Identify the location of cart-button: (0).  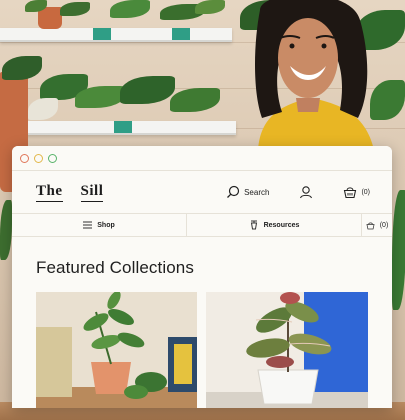
(356, 192).